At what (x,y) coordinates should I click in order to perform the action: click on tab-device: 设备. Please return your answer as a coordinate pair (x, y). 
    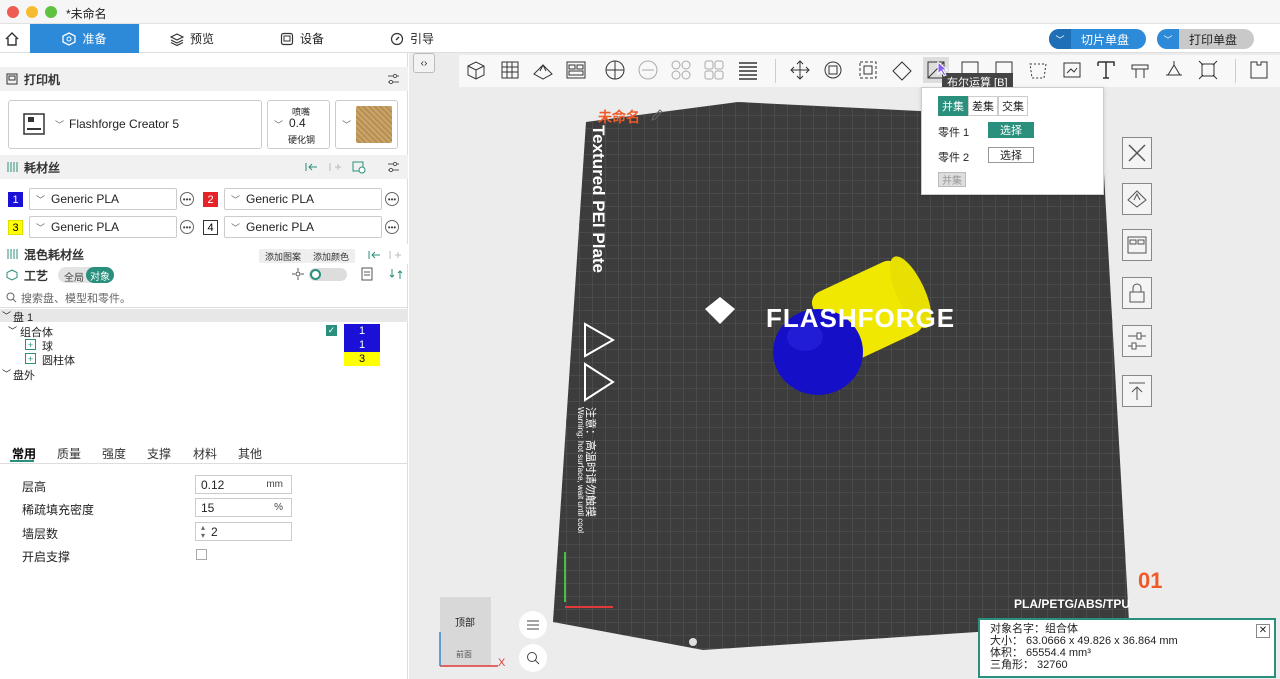
    Looking at the image, I should click on (302, 38).